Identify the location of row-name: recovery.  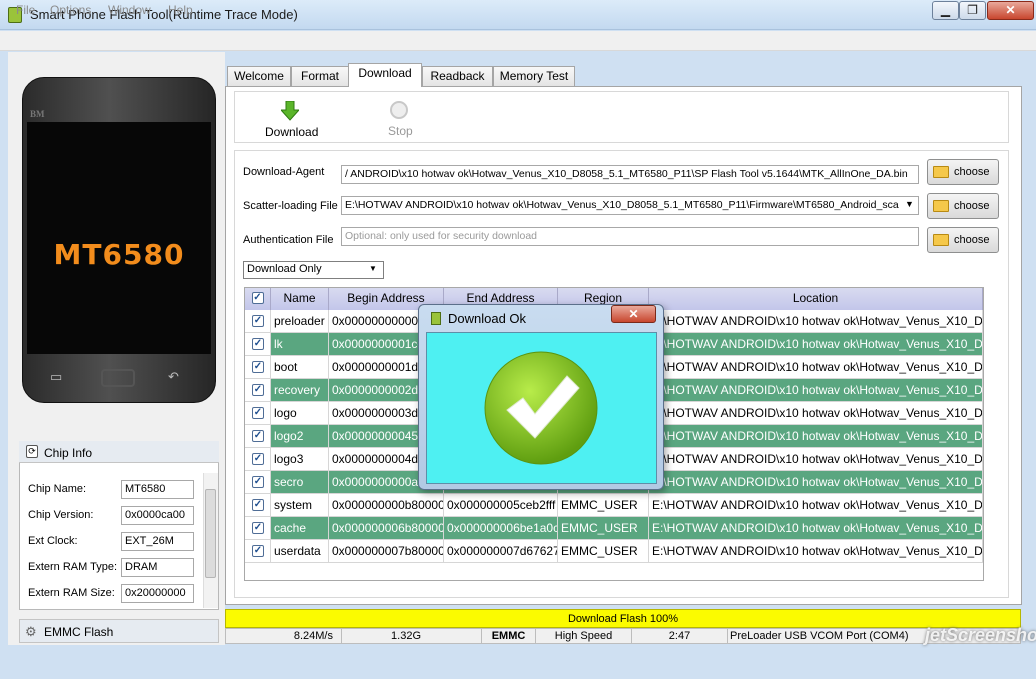
(300, 390).